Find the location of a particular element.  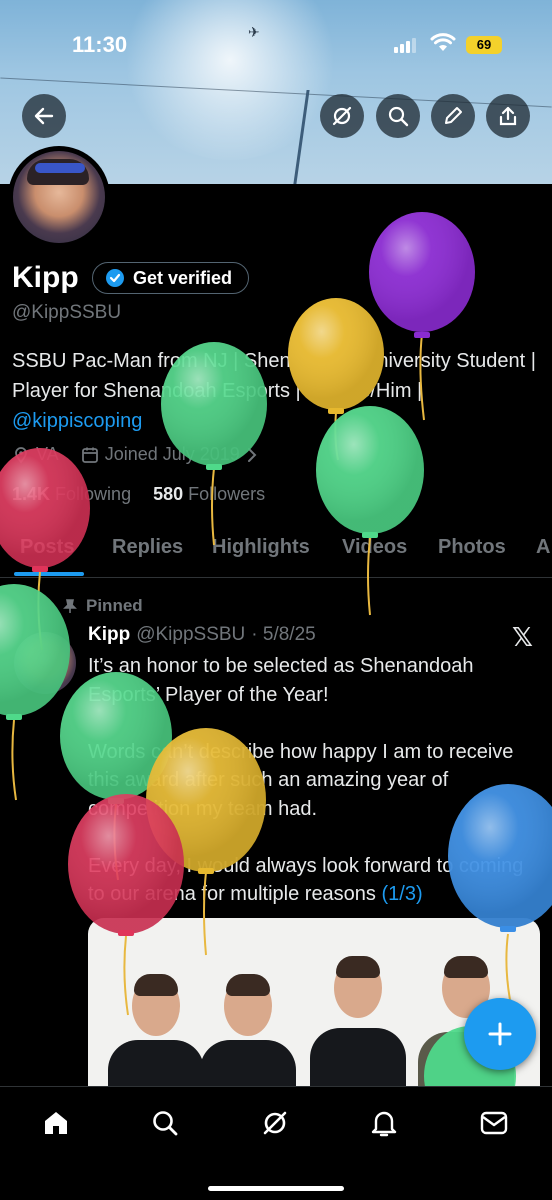

chevron-right-icon is located at coordinates (252, 454).